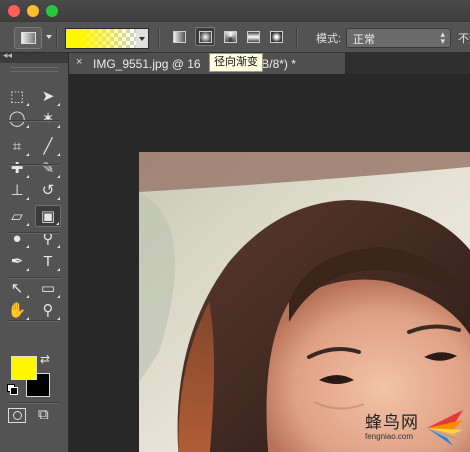 This screenshot has height=452, width=470. I want to click on foreground-color-swatch, so click(24, 368).